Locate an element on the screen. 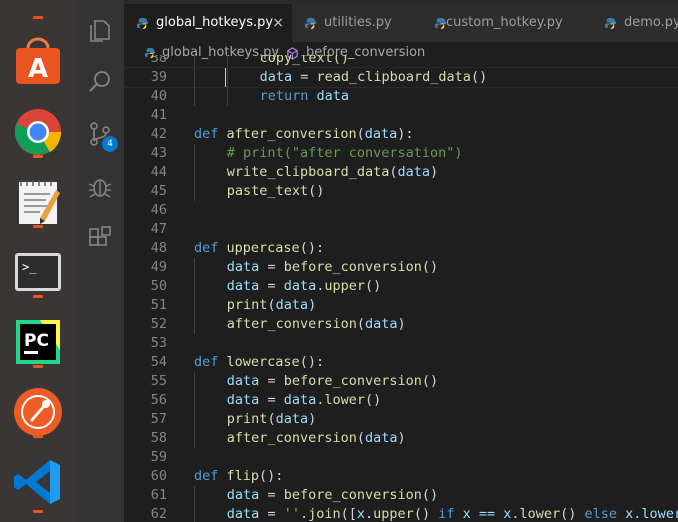 This screenshot has height=522, width=678. search-icon is located at coordinates (100, 82).